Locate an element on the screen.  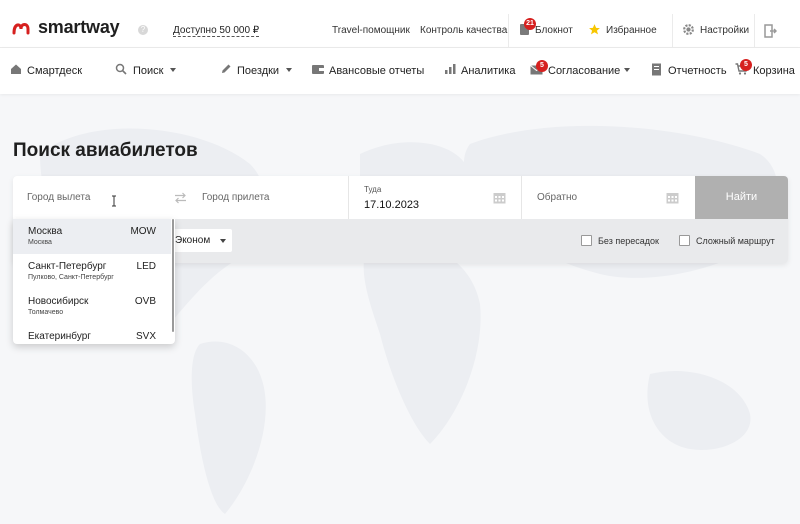
nav-trips: Поездки is located at coordinates (258, 71).